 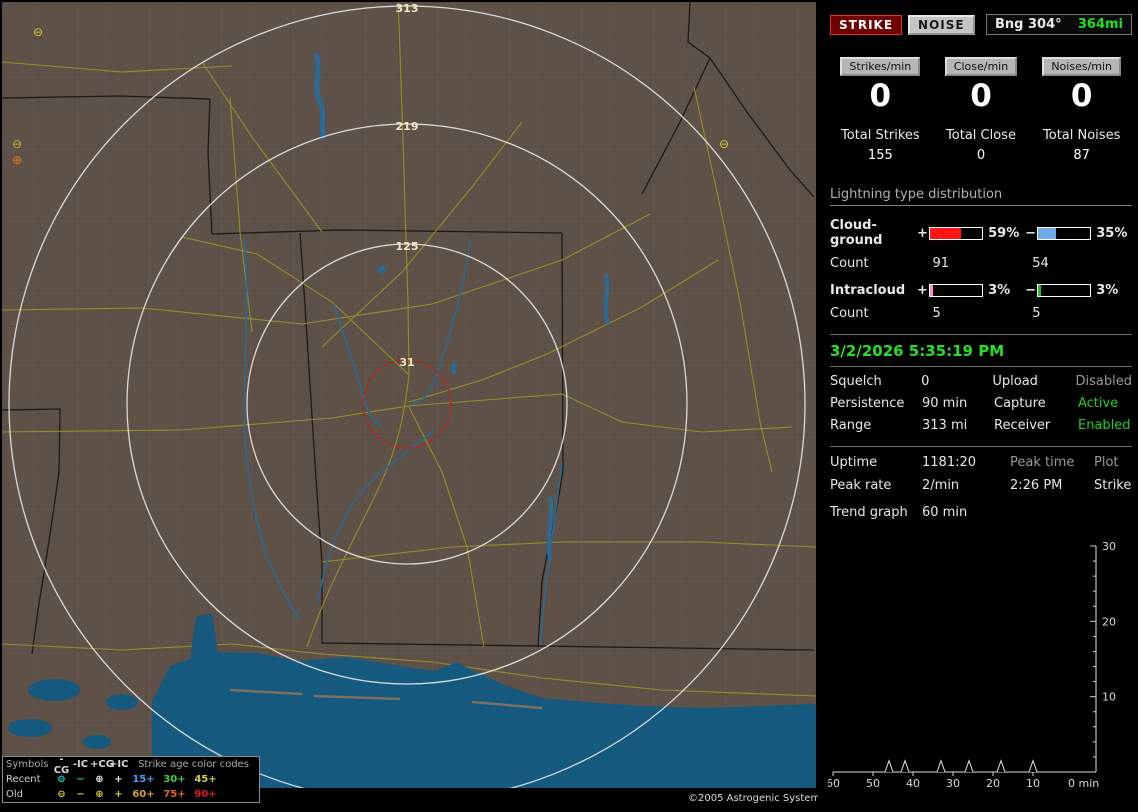 What do you see at coordinates (945, 403) in the screenshot?
I see `persistence-value: 90 min` at bounding box center [945, 403].